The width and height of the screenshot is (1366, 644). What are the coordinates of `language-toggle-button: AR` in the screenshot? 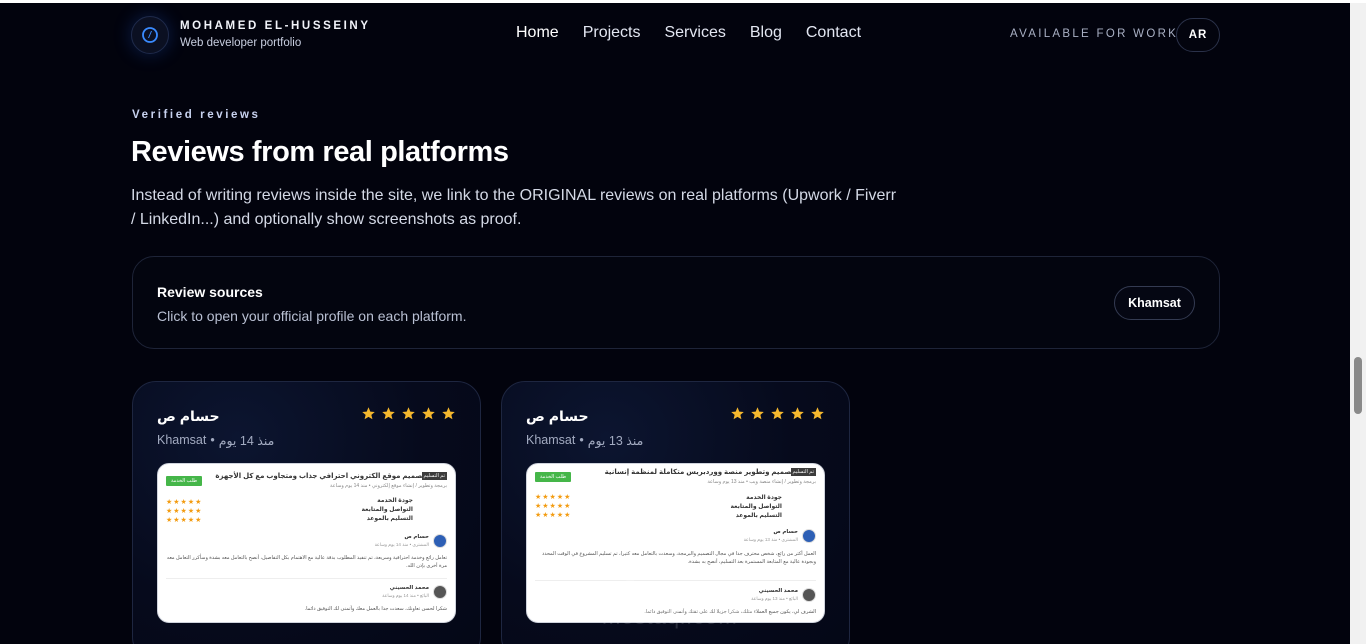 It's located at (1198, 35).